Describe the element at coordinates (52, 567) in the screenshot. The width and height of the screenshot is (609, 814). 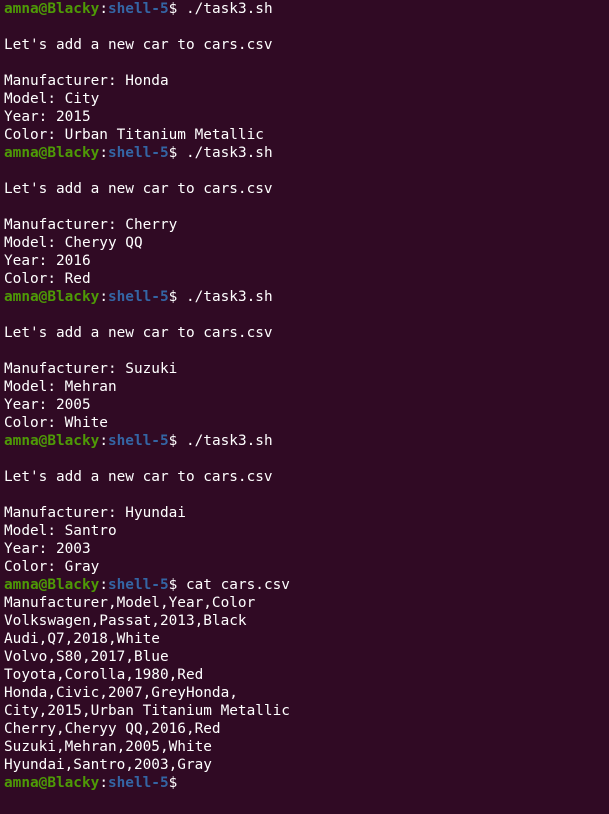
I see `output-line: Color: Gray` at that location.